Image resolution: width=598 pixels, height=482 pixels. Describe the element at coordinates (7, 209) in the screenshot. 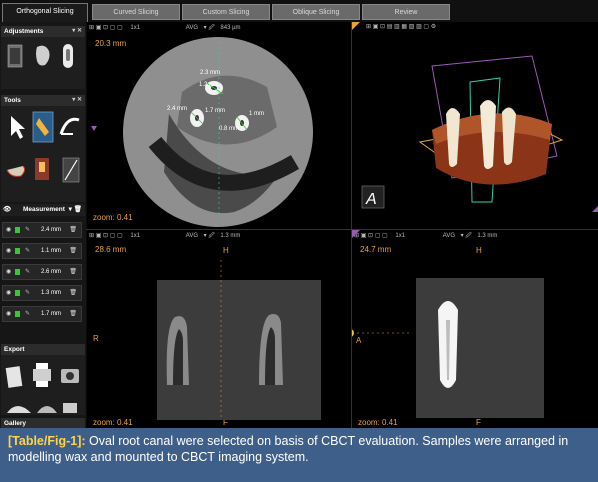

I see `measurement-eye-icon: 👁` at that location.